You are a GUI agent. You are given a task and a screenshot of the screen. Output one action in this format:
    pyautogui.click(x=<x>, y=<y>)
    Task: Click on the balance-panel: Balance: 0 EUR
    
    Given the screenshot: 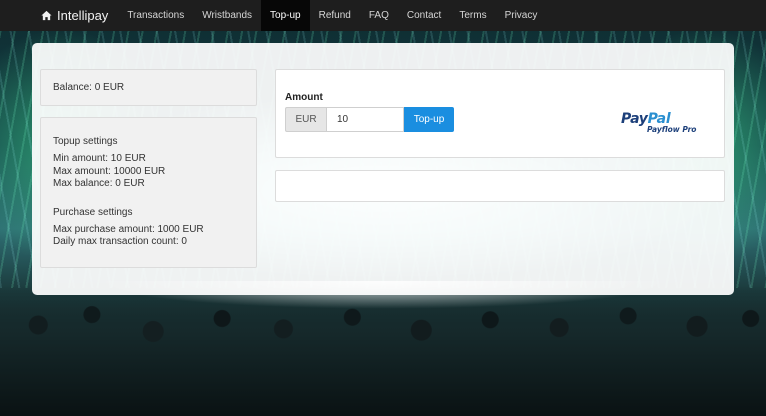 What is the action you would take?
    pyautogui.click(x=148, y=87)
    